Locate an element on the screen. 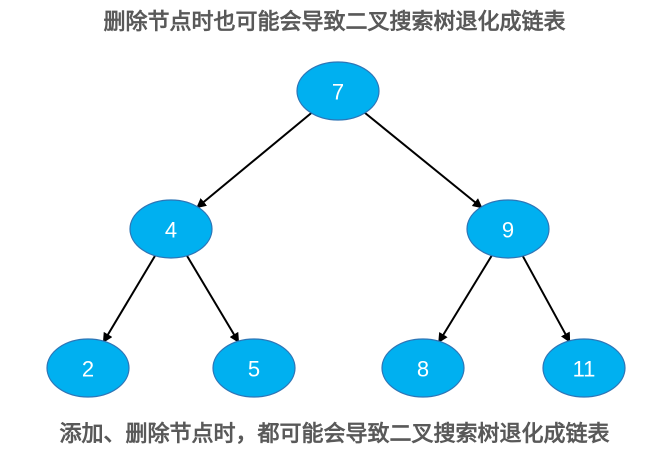  tree-node-9: 9 is located at coordinates (508, 229).